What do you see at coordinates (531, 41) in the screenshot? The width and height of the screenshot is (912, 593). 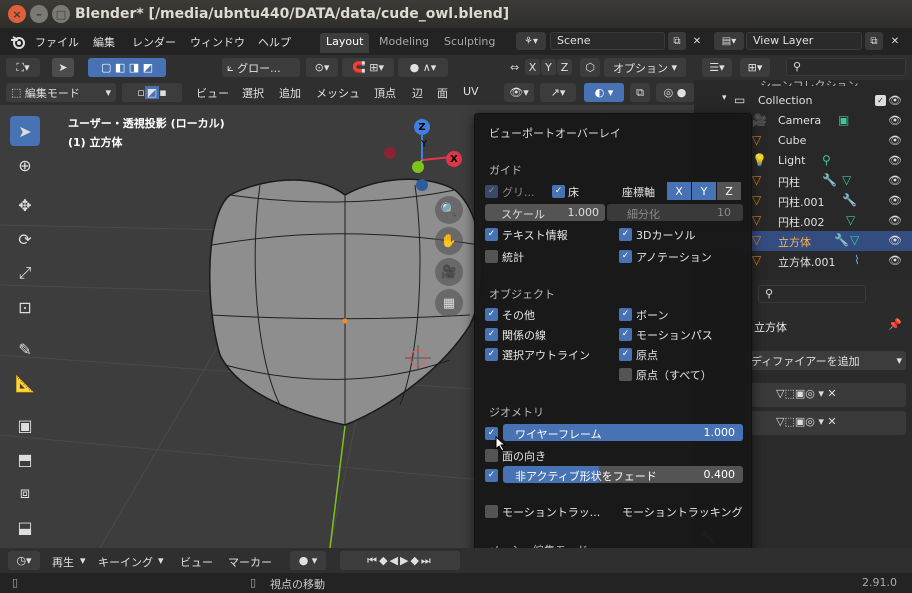 I see `scene-selector-icon: ⚘▾` at bounding box center [531, 41].